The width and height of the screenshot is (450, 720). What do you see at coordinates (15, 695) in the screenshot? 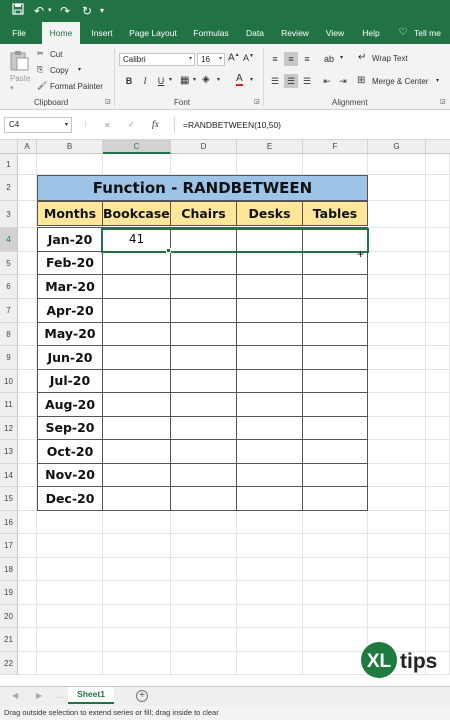
I see `prev-sheet-icon: ◀` at bounding box center [15, 695].